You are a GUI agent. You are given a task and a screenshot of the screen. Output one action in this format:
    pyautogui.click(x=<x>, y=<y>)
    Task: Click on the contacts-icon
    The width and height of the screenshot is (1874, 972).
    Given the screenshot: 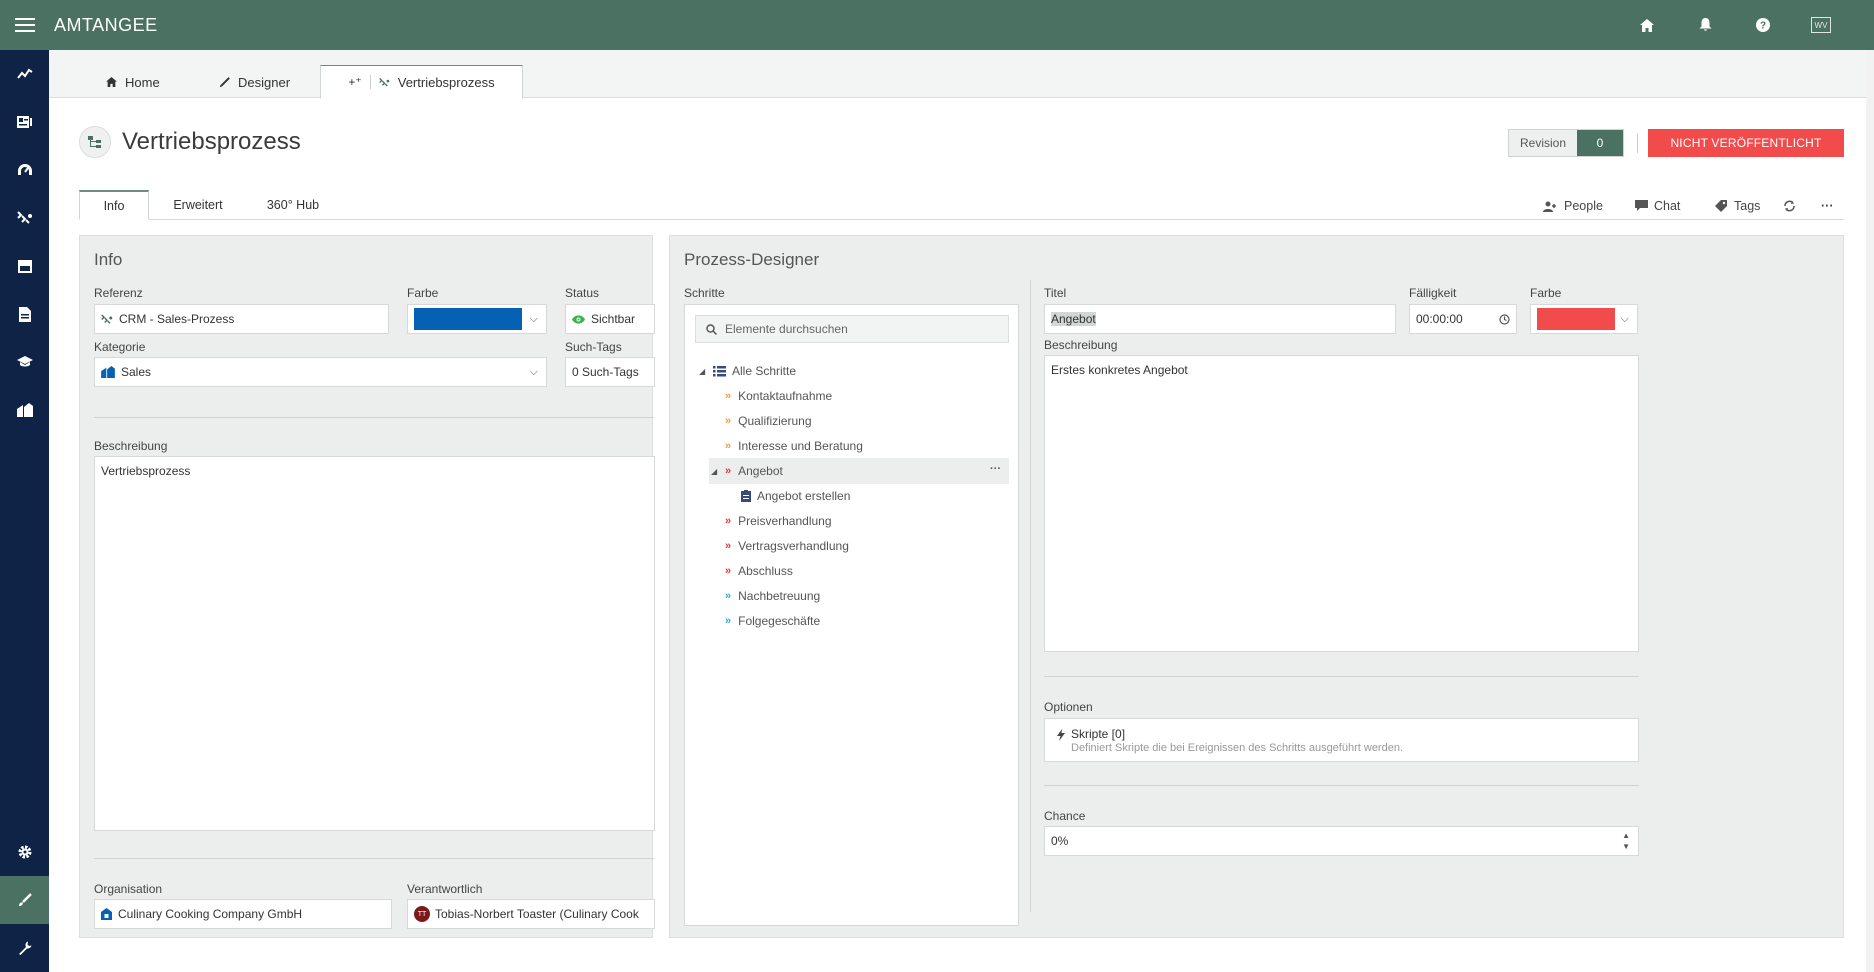 What is the action you would take?
    pyautogui.click(x=24, y=122)
    